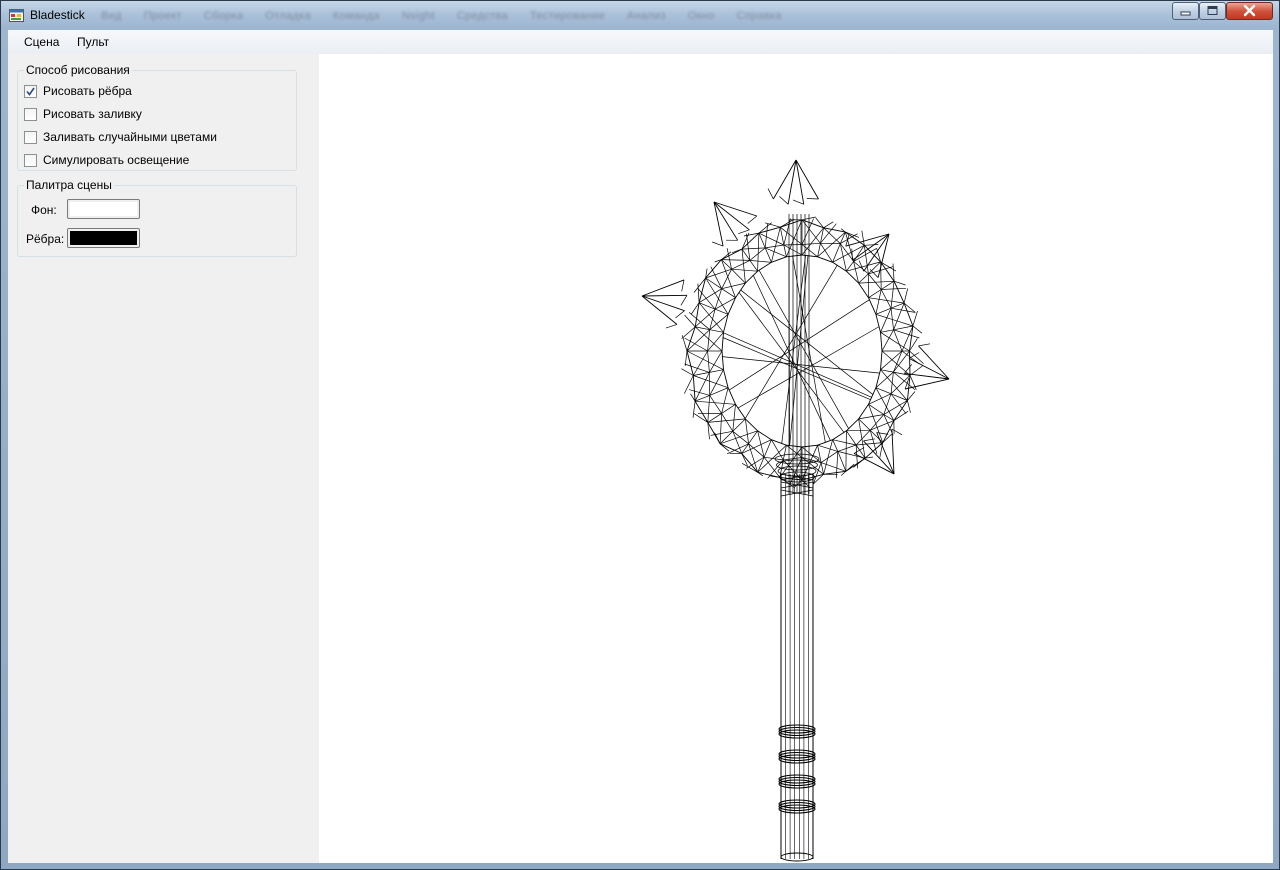 This screenshot has width=1280, height=870. What do you see at coordinates (116, 160) in the screenshot?
I see `lighting-label: Симулировать освещение` at bounding box center [116, 160].